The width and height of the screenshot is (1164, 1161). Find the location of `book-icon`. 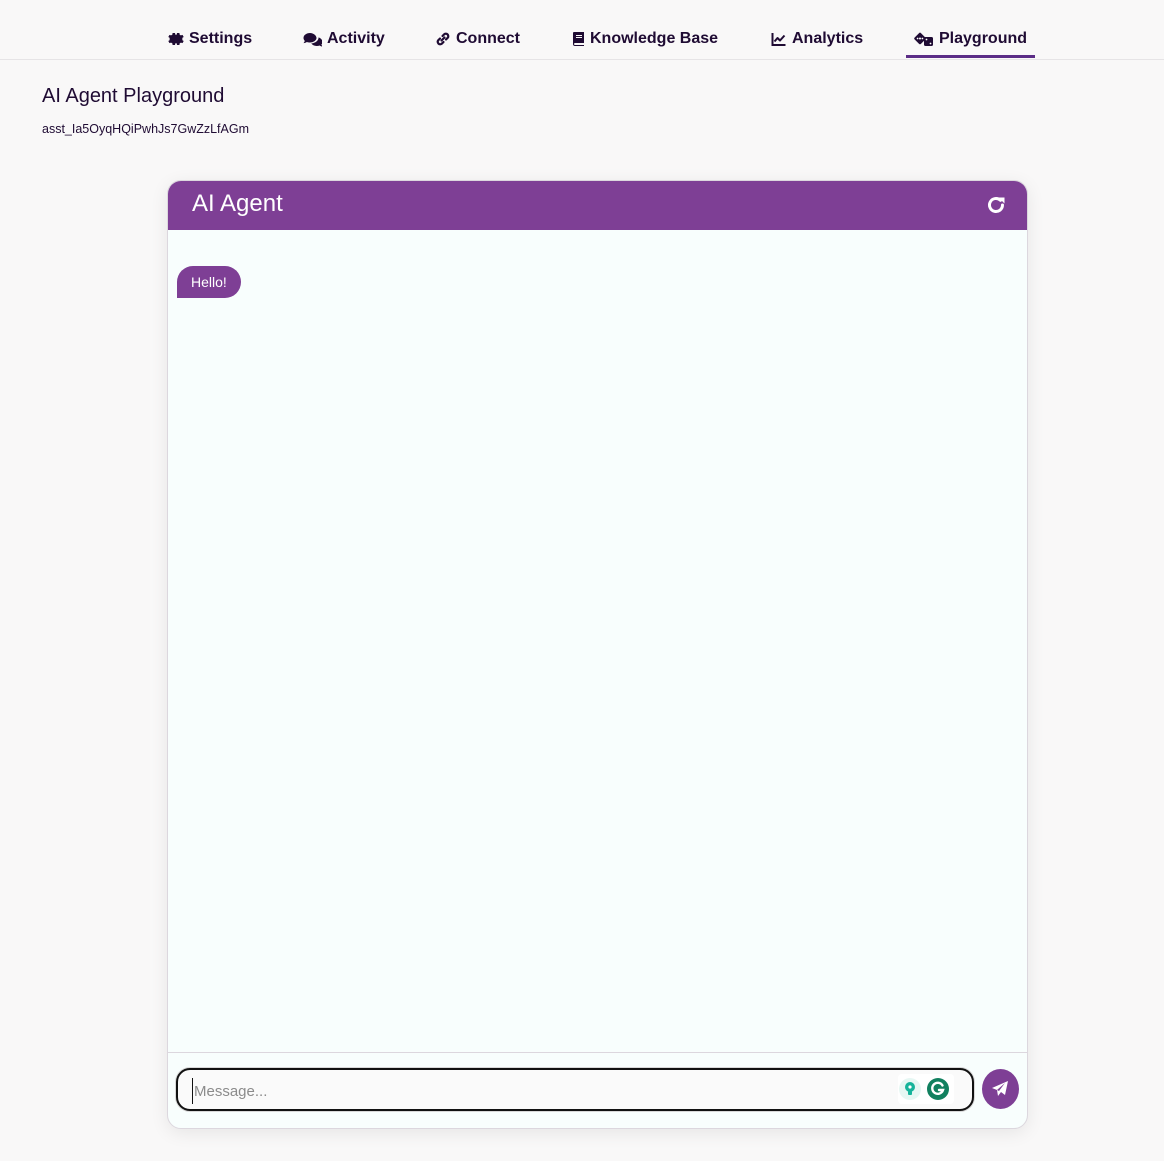

book-icon is located at coordinates (578, 39).